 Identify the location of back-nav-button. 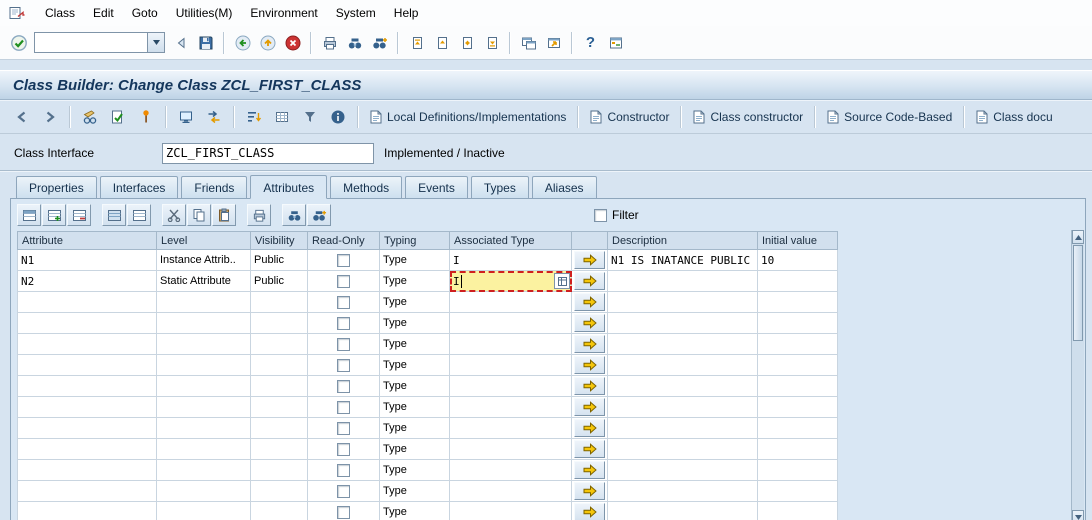
(22, 117).